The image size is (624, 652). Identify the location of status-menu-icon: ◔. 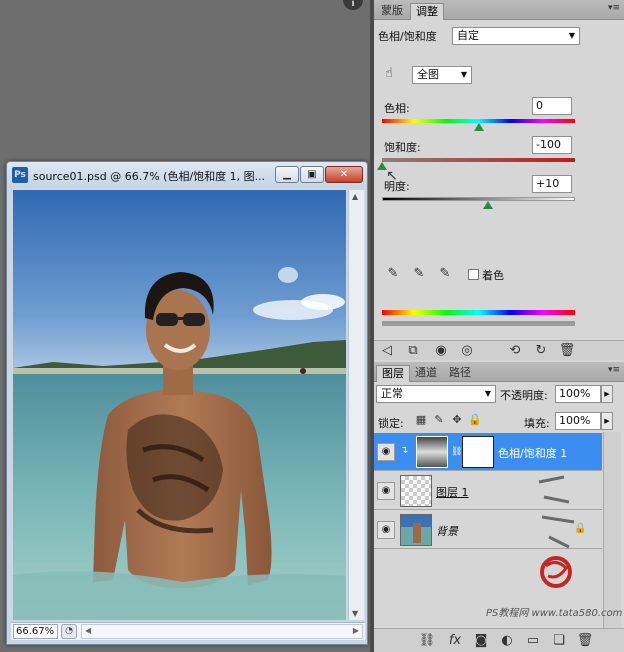
(69, 631).